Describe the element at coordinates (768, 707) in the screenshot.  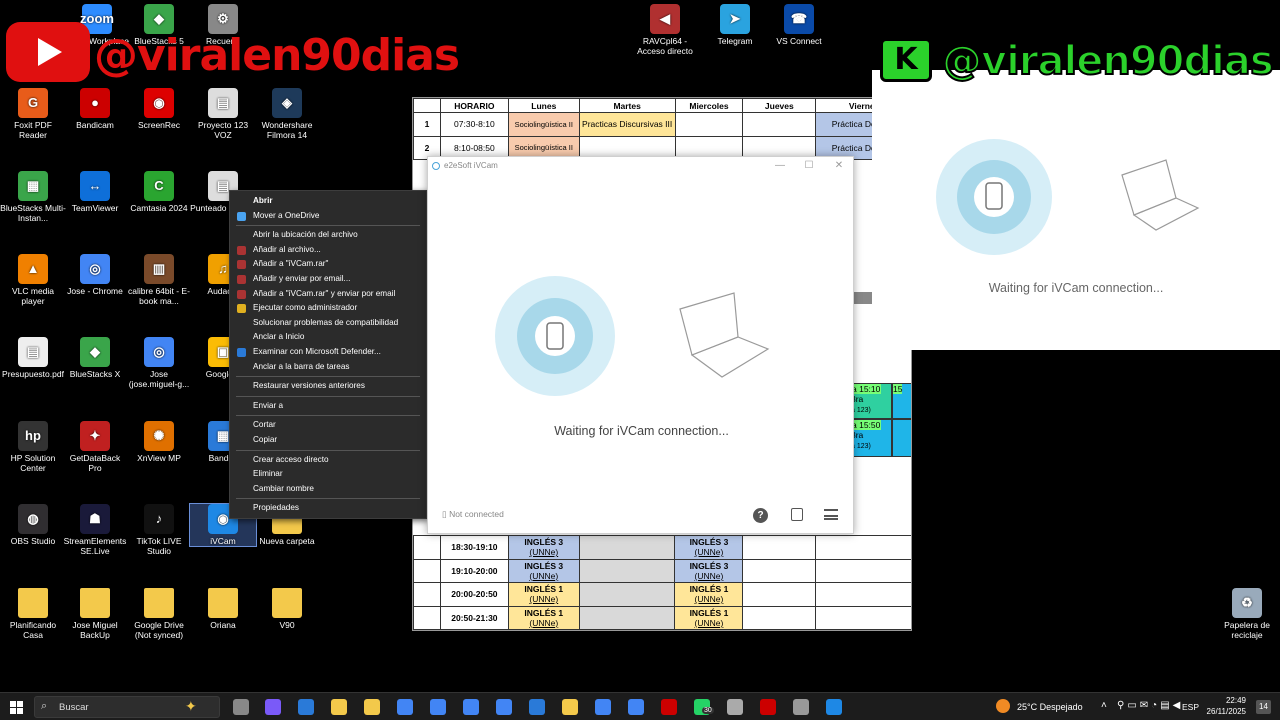
I see `bandicam-icon` at that location.